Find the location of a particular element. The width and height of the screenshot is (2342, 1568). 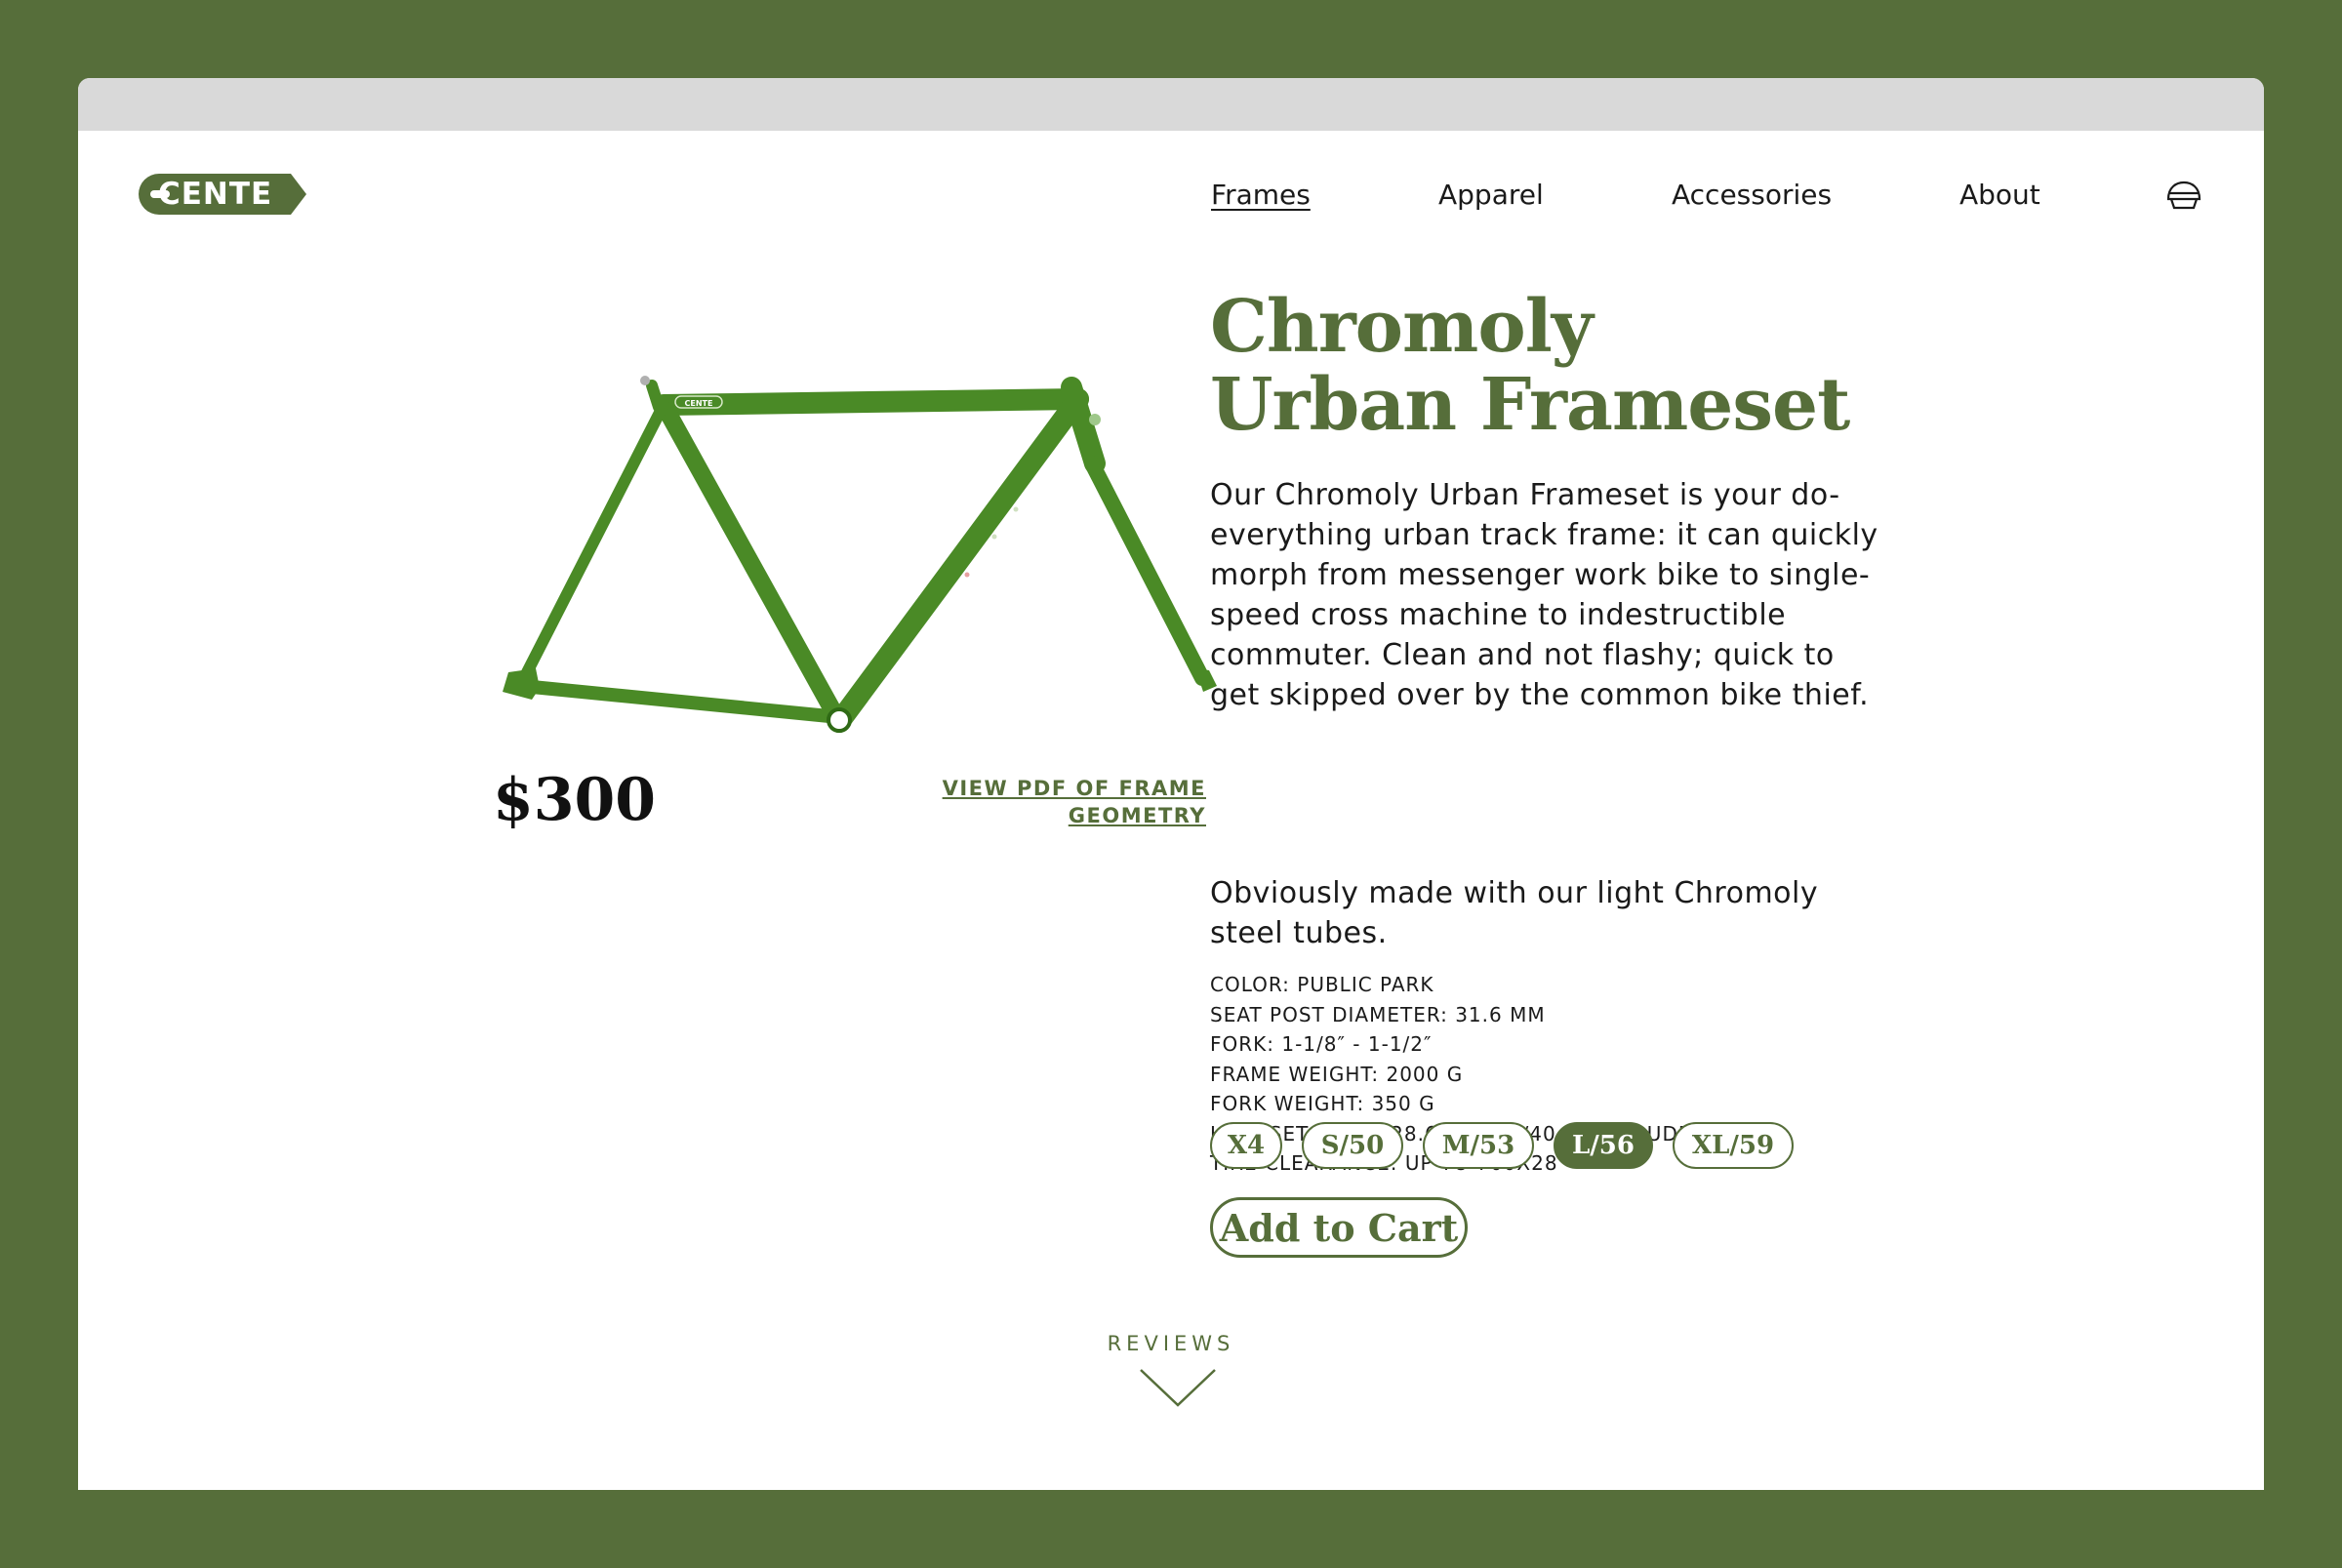

main-nav: Frames Apparel Accessories About is located at coordinates (1171, 195).